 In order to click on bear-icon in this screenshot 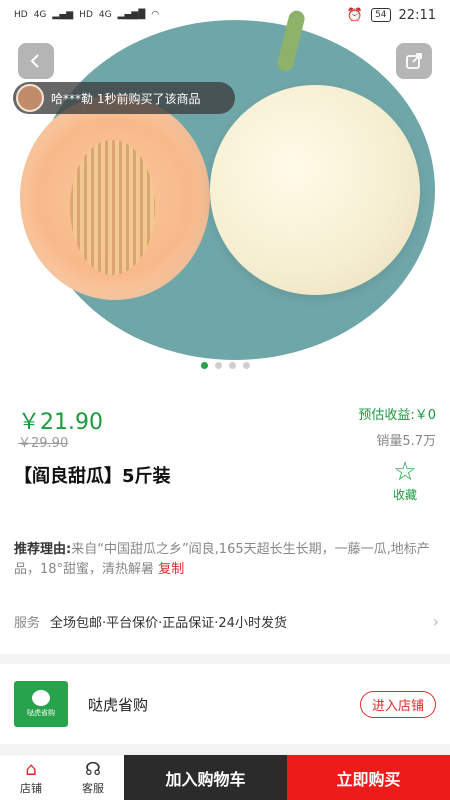, I will do `click(41, 698)`.